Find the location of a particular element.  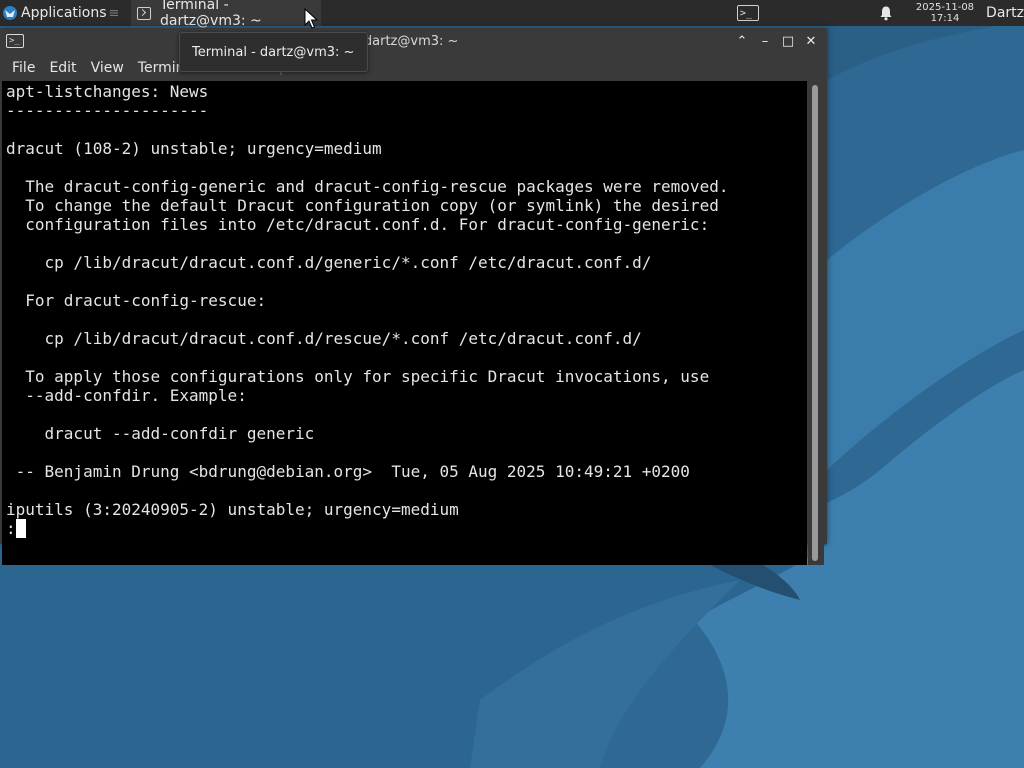

bell-icon is located at coordinates (886, 13).